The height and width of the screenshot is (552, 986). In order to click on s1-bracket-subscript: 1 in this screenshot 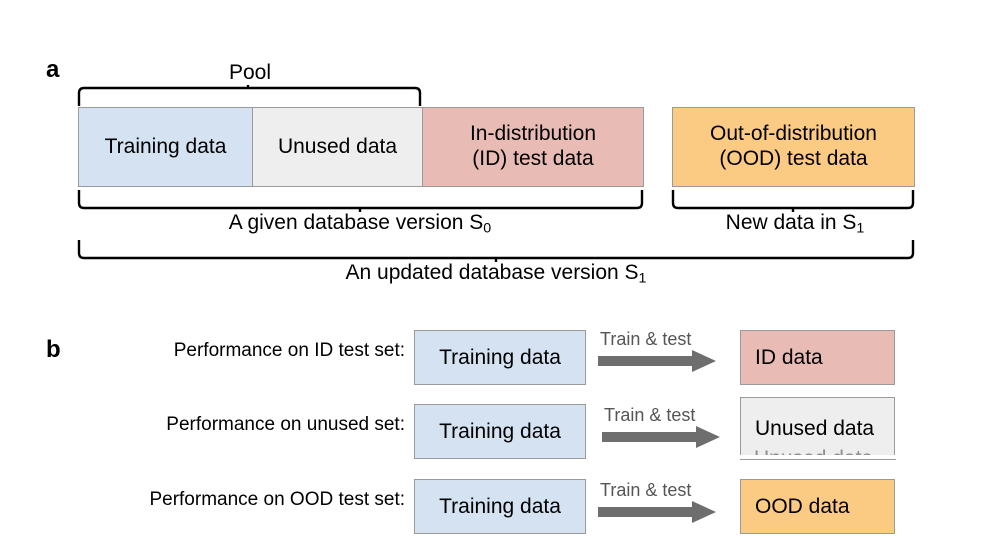, I will do `click(642, 278)`.